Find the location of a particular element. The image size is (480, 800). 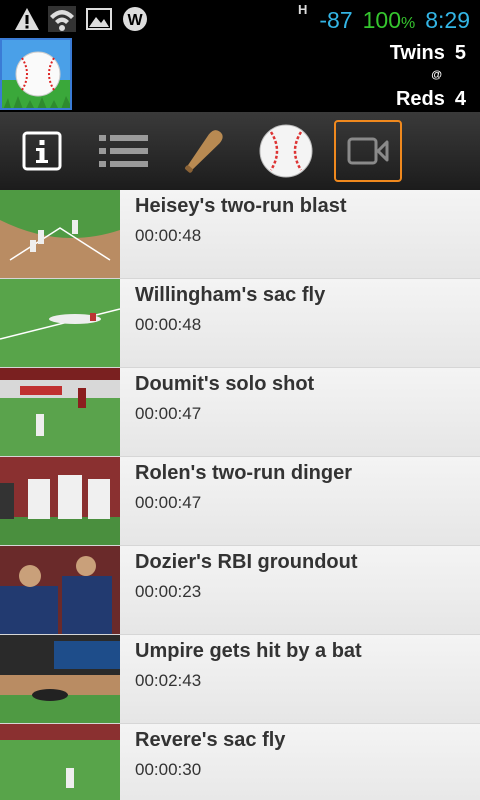

away-team-name: Twins is located at coordinates (417, 53).